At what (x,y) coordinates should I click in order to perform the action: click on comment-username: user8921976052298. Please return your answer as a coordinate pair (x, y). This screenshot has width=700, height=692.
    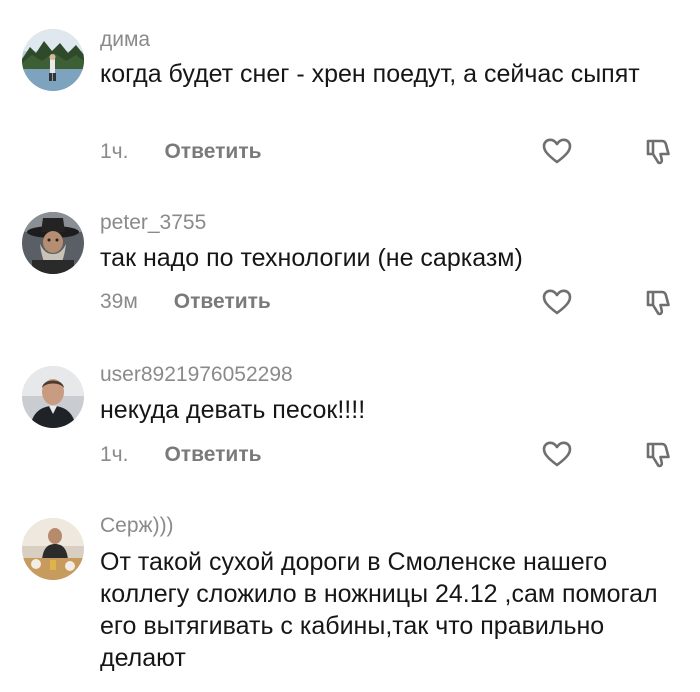
    Looking at the image, I should click on (196, 375).